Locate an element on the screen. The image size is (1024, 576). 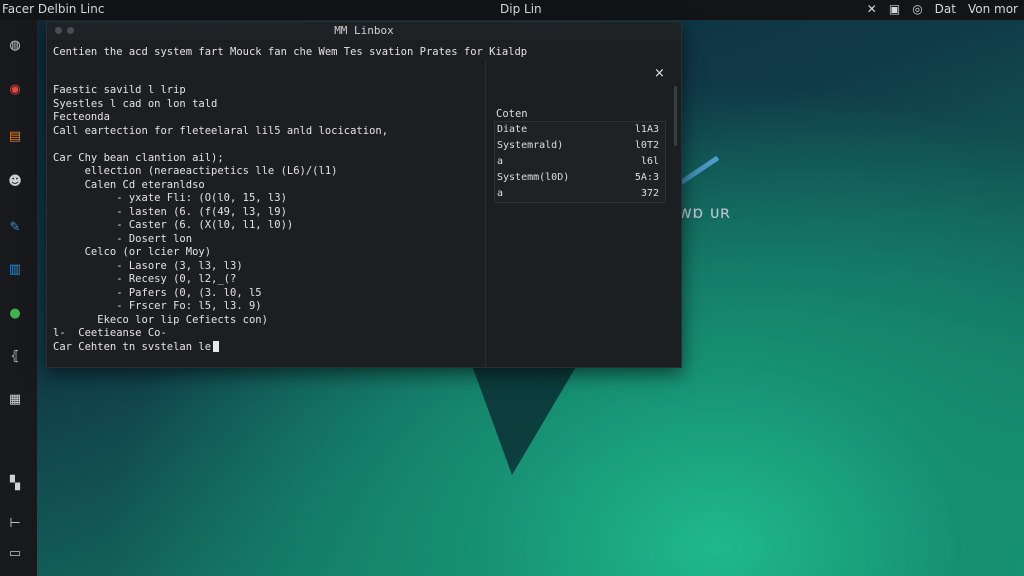
pen-icon: ✎ is located at coordinates (15, 227).